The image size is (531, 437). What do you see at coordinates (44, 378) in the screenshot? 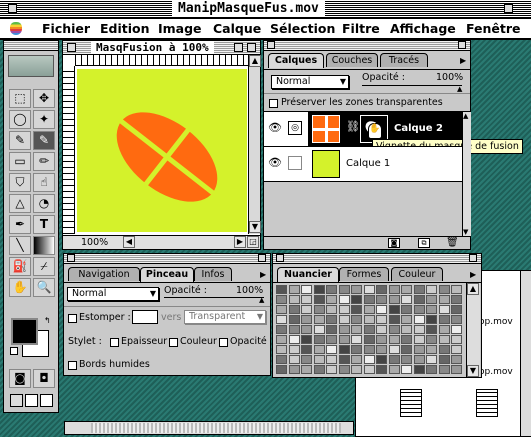
I see `quick-mask-mode-button: ◘` at bounding box center [44, 378].